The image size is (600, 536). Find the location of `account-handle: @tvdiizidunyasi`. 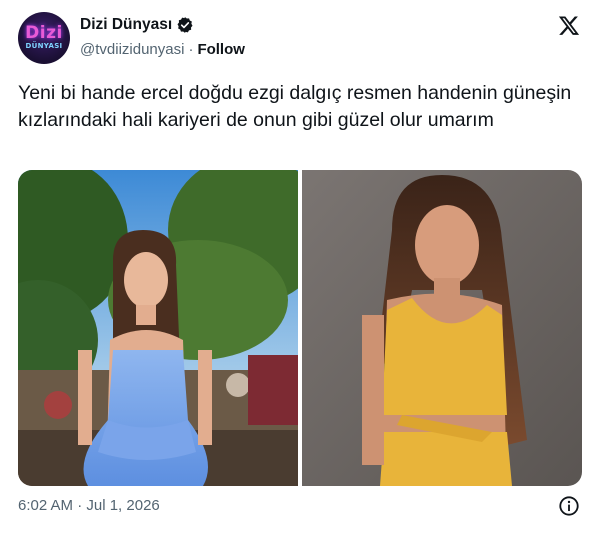

account-handle: @tvdiizidunyasi is located at coordinates (132, 49).